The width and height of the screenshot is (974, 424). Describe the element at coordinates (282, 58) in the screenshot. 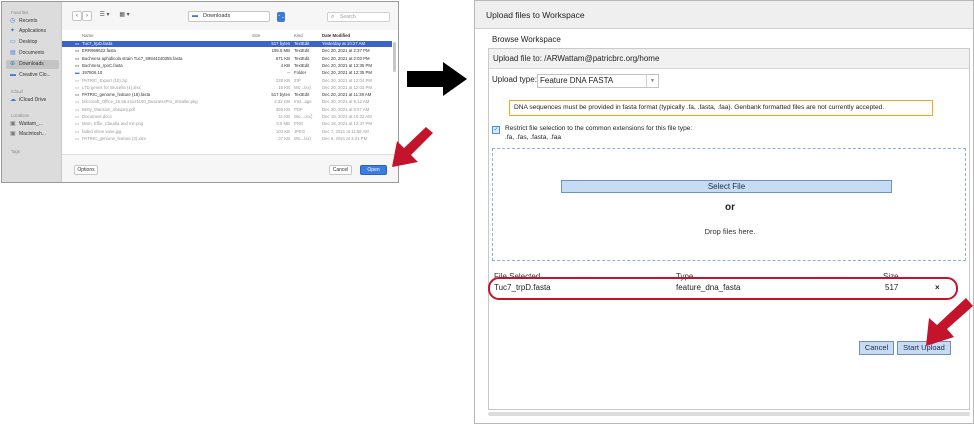

I see `file-size: 671 KB` at that location.